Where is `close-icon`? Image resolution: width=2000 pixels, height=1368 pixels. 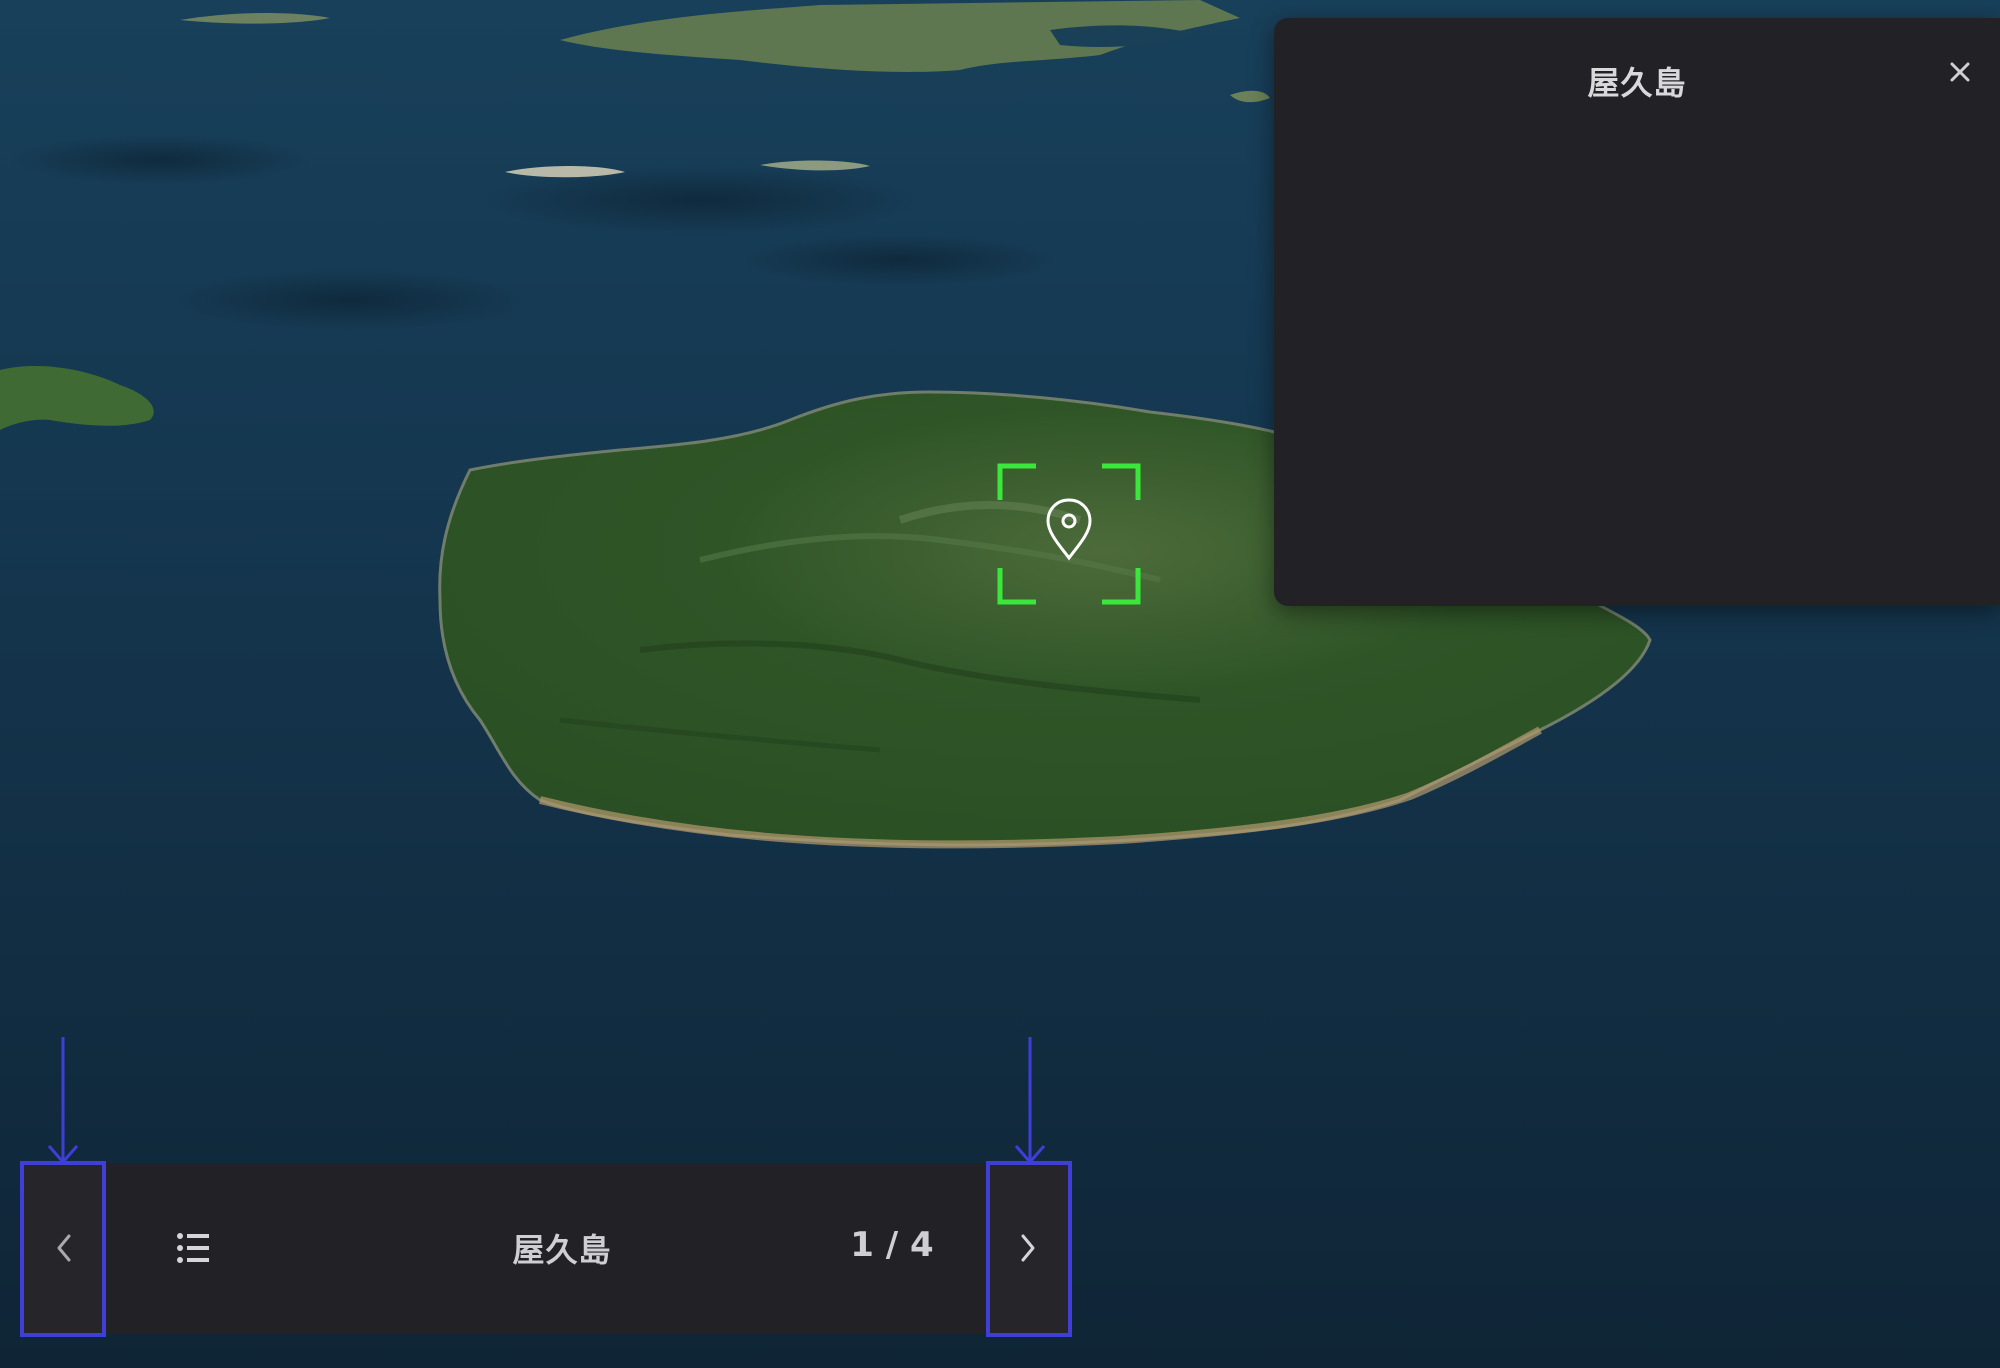
close-icon is located at coordinates (1960, 72).